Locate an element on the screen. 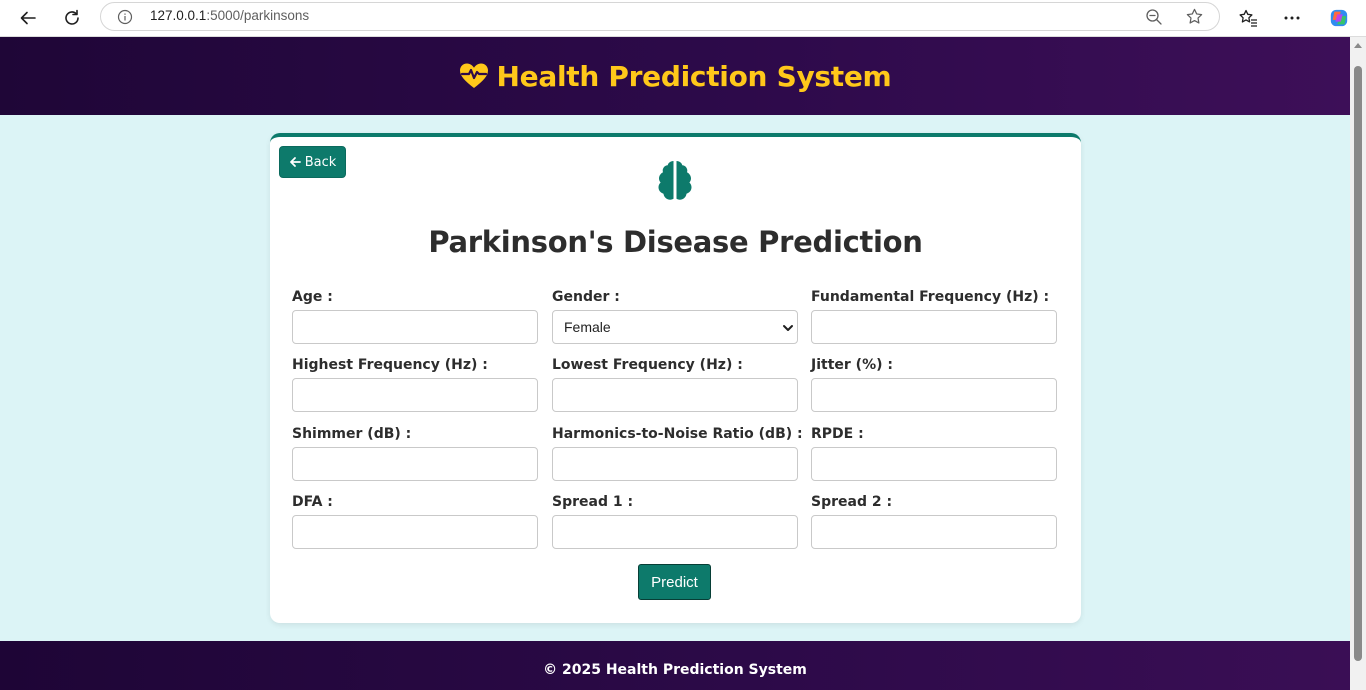 The width and height of the screenshot is (1366, 690). highest-frequency-label: Highest Frequency (Hz) : is located at coordinates (390, 365).